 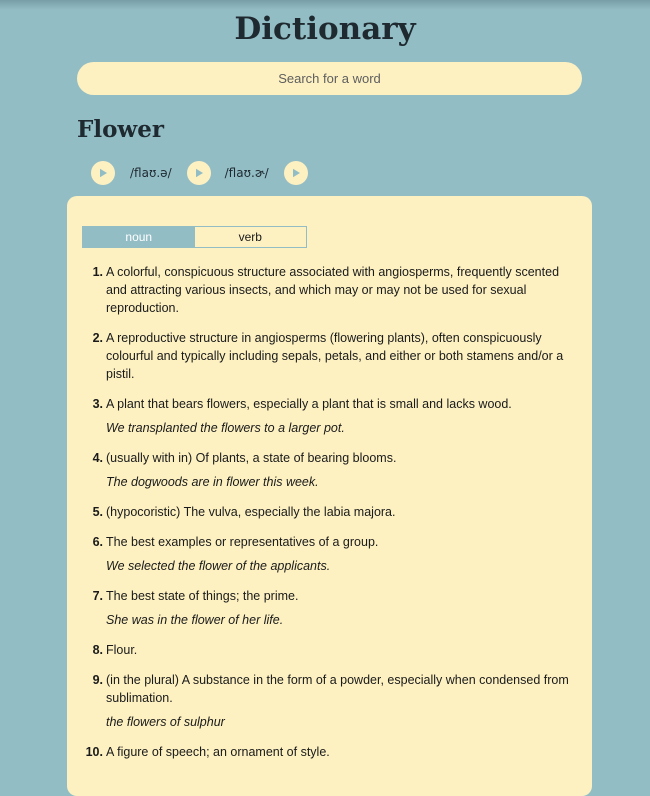 What do you see at coordinates (325, 29) in the screenshot?
I see `app-title: Dictionary` at bounding box center [325, 29].